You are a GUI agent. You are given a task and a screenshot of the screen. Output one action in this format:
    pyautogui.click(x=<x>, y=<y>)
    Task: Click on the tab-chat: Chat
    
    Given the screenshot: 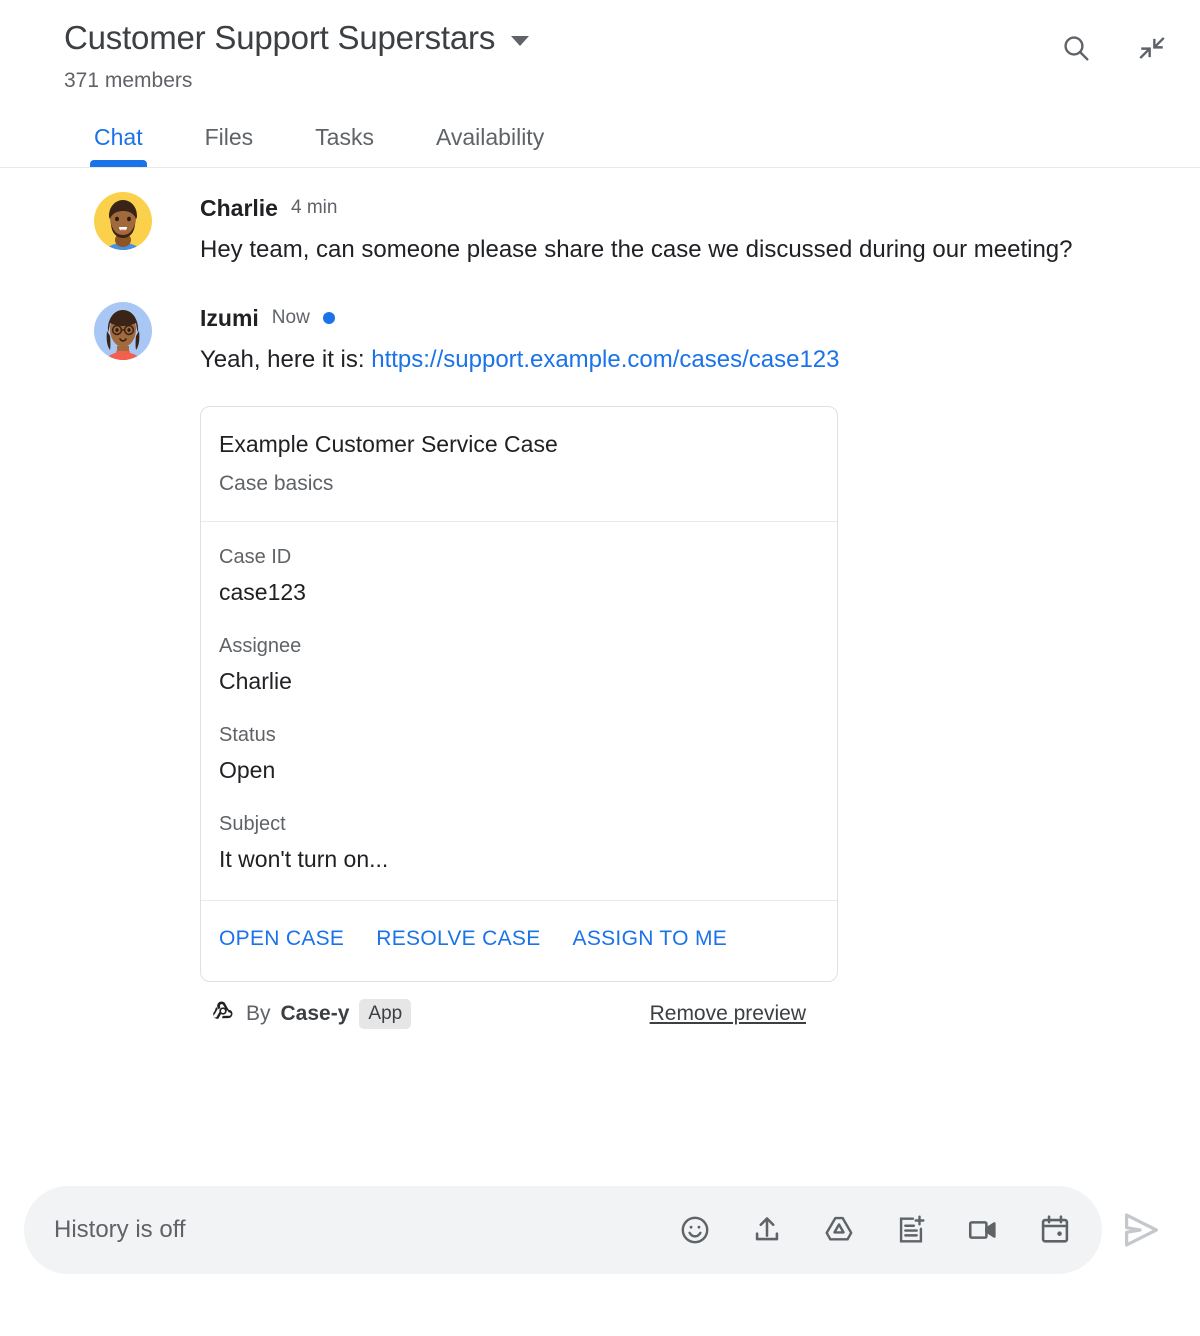 What is the action you would take?
    pyautogui.click(x=118, y=145)
    